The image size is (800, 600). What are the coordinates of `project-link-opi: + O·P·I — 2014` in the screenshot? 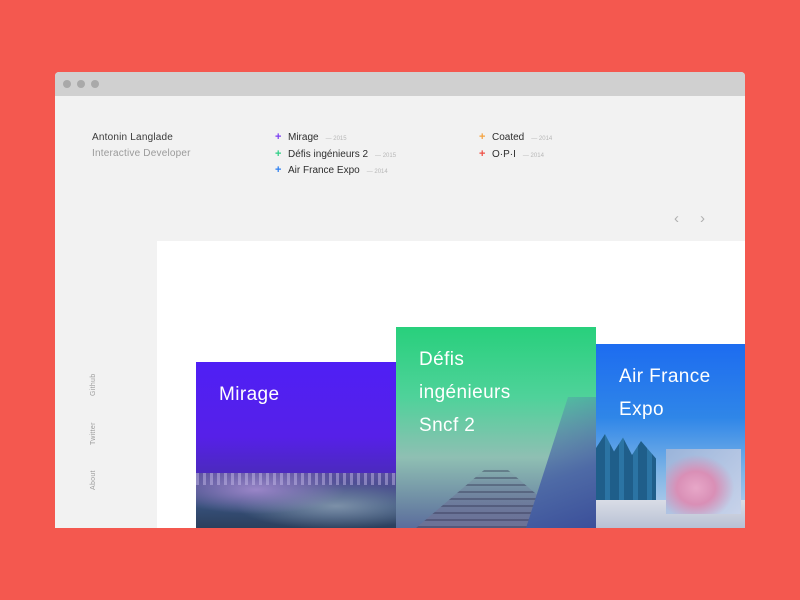 It's located at (511, 154).